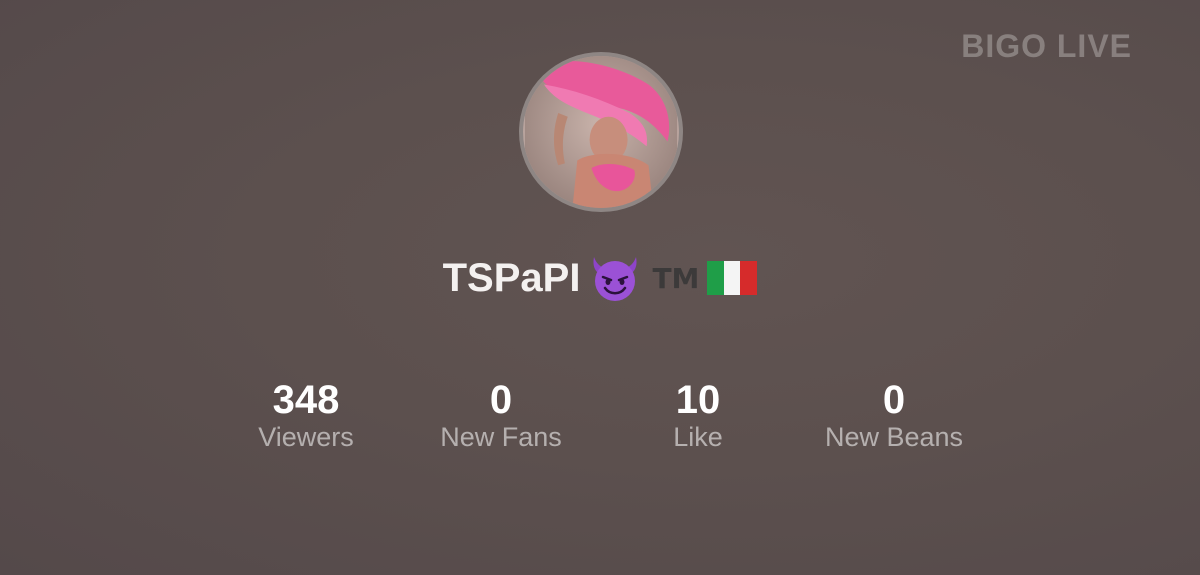 Image resolution: width=1200 pixels, height=575 pixels. What do you see at coordinates (698, 437) in the screenshot?
I see `stat-like-label: Like` at bounding box center [698, 437].